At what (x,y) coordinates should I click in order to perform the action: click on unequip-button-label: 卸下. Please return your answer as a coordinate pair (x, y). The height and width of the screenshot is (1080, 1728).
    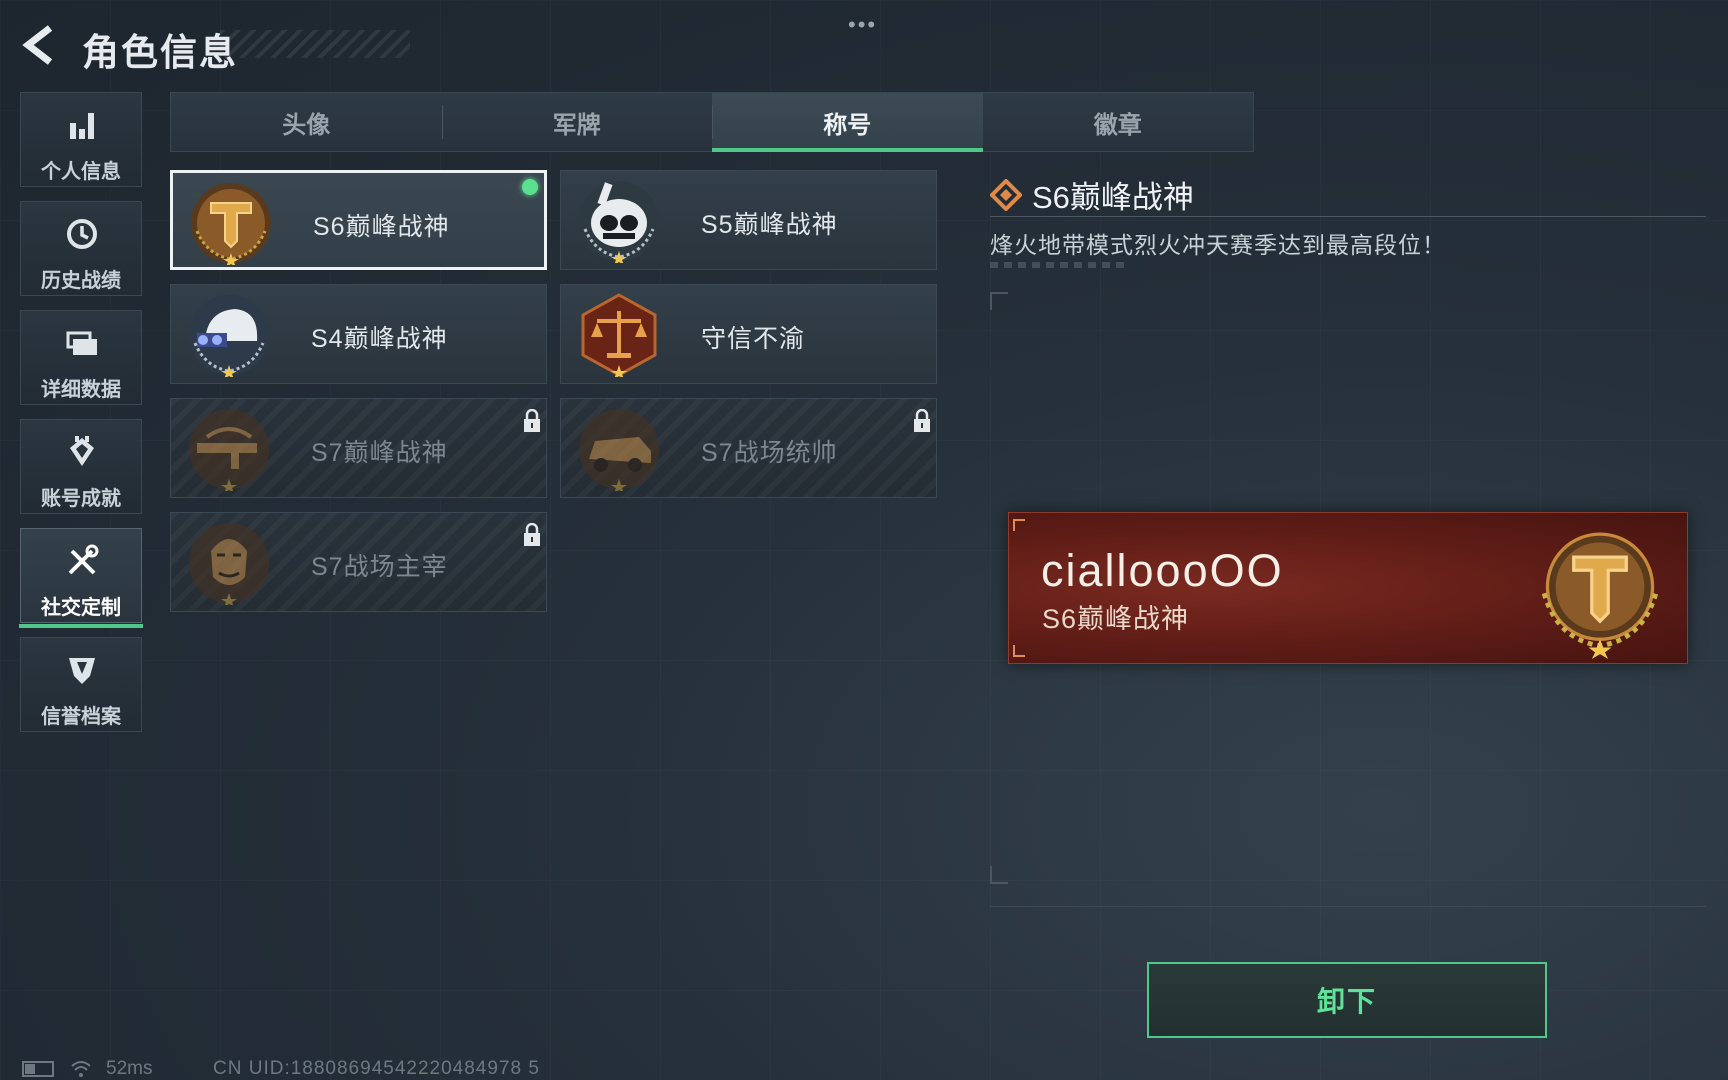
    Looking at the image, I should click on (1346, 1001).